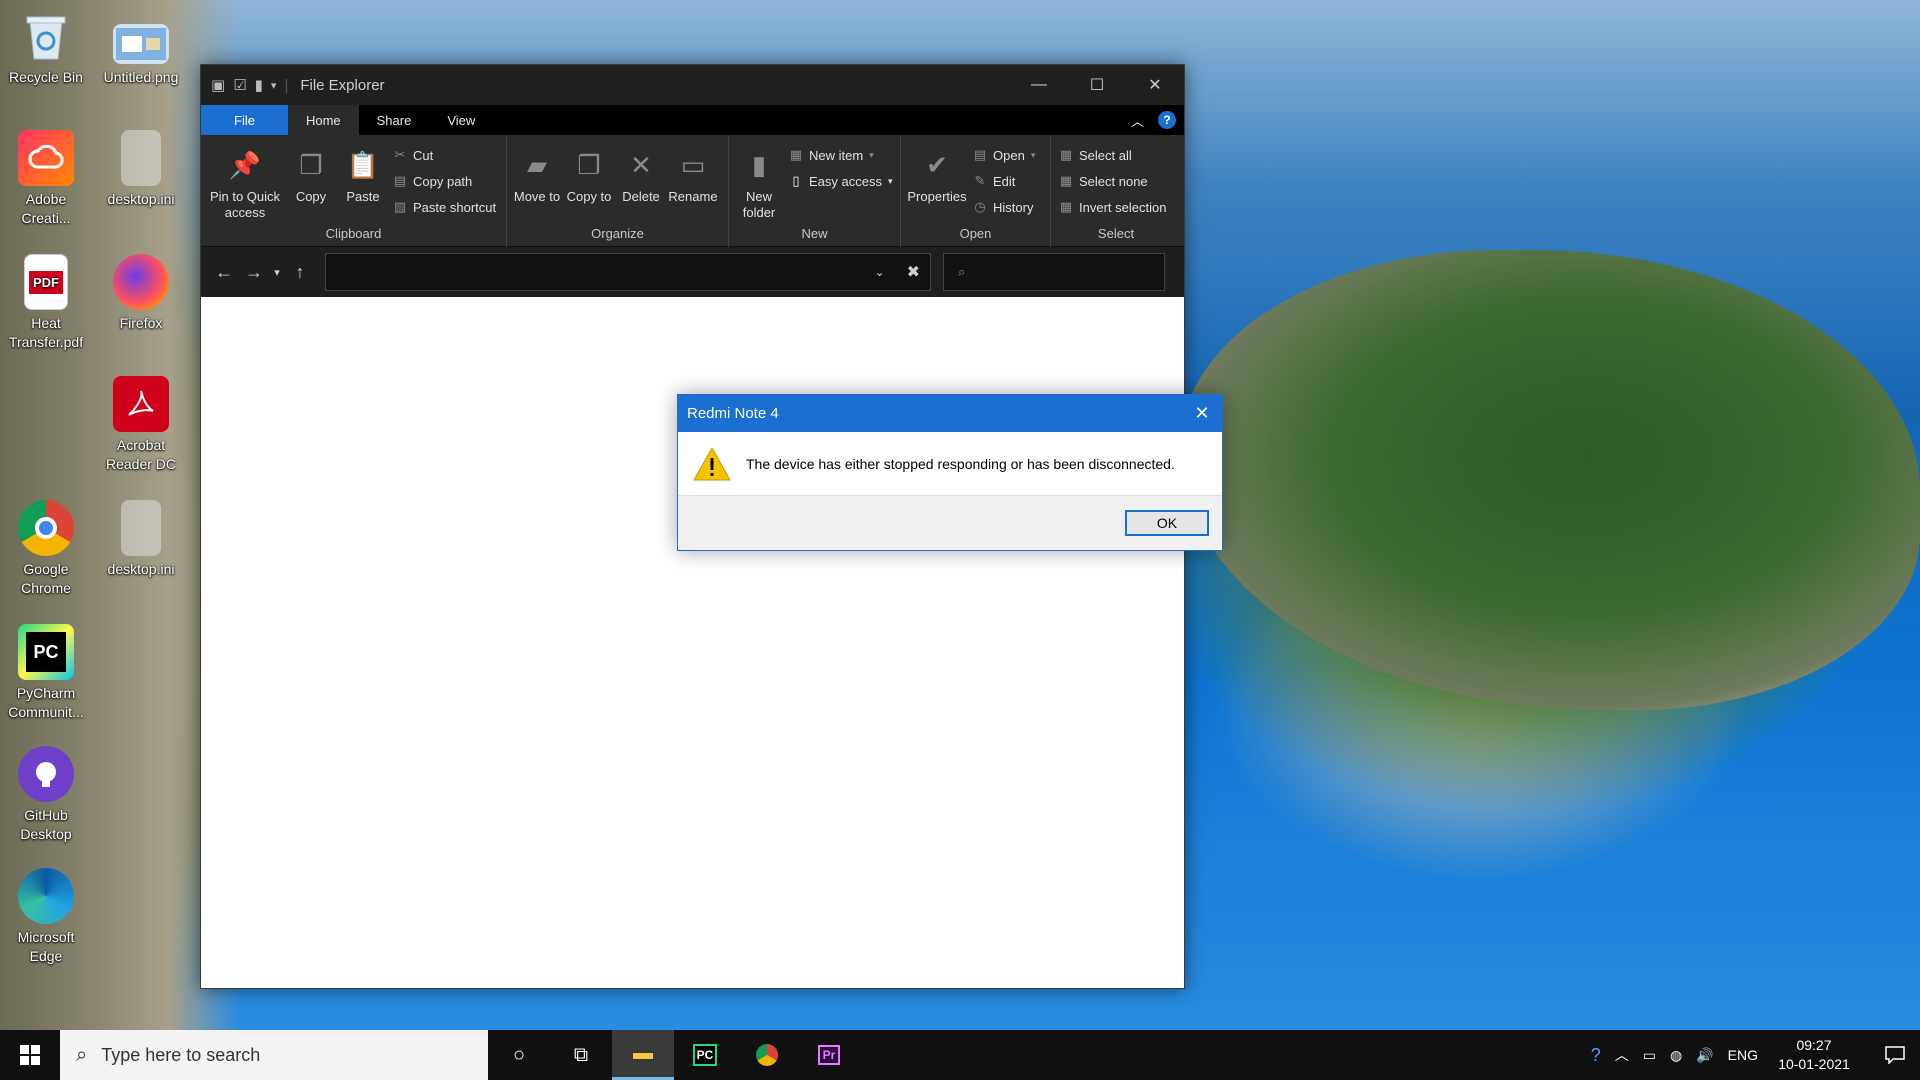 The width and height of the screenshot is (1920, 1080). Describe the element at coordinates (1704, 1055) in the screenshot. I see `volume-icon: 🔊` at that location.